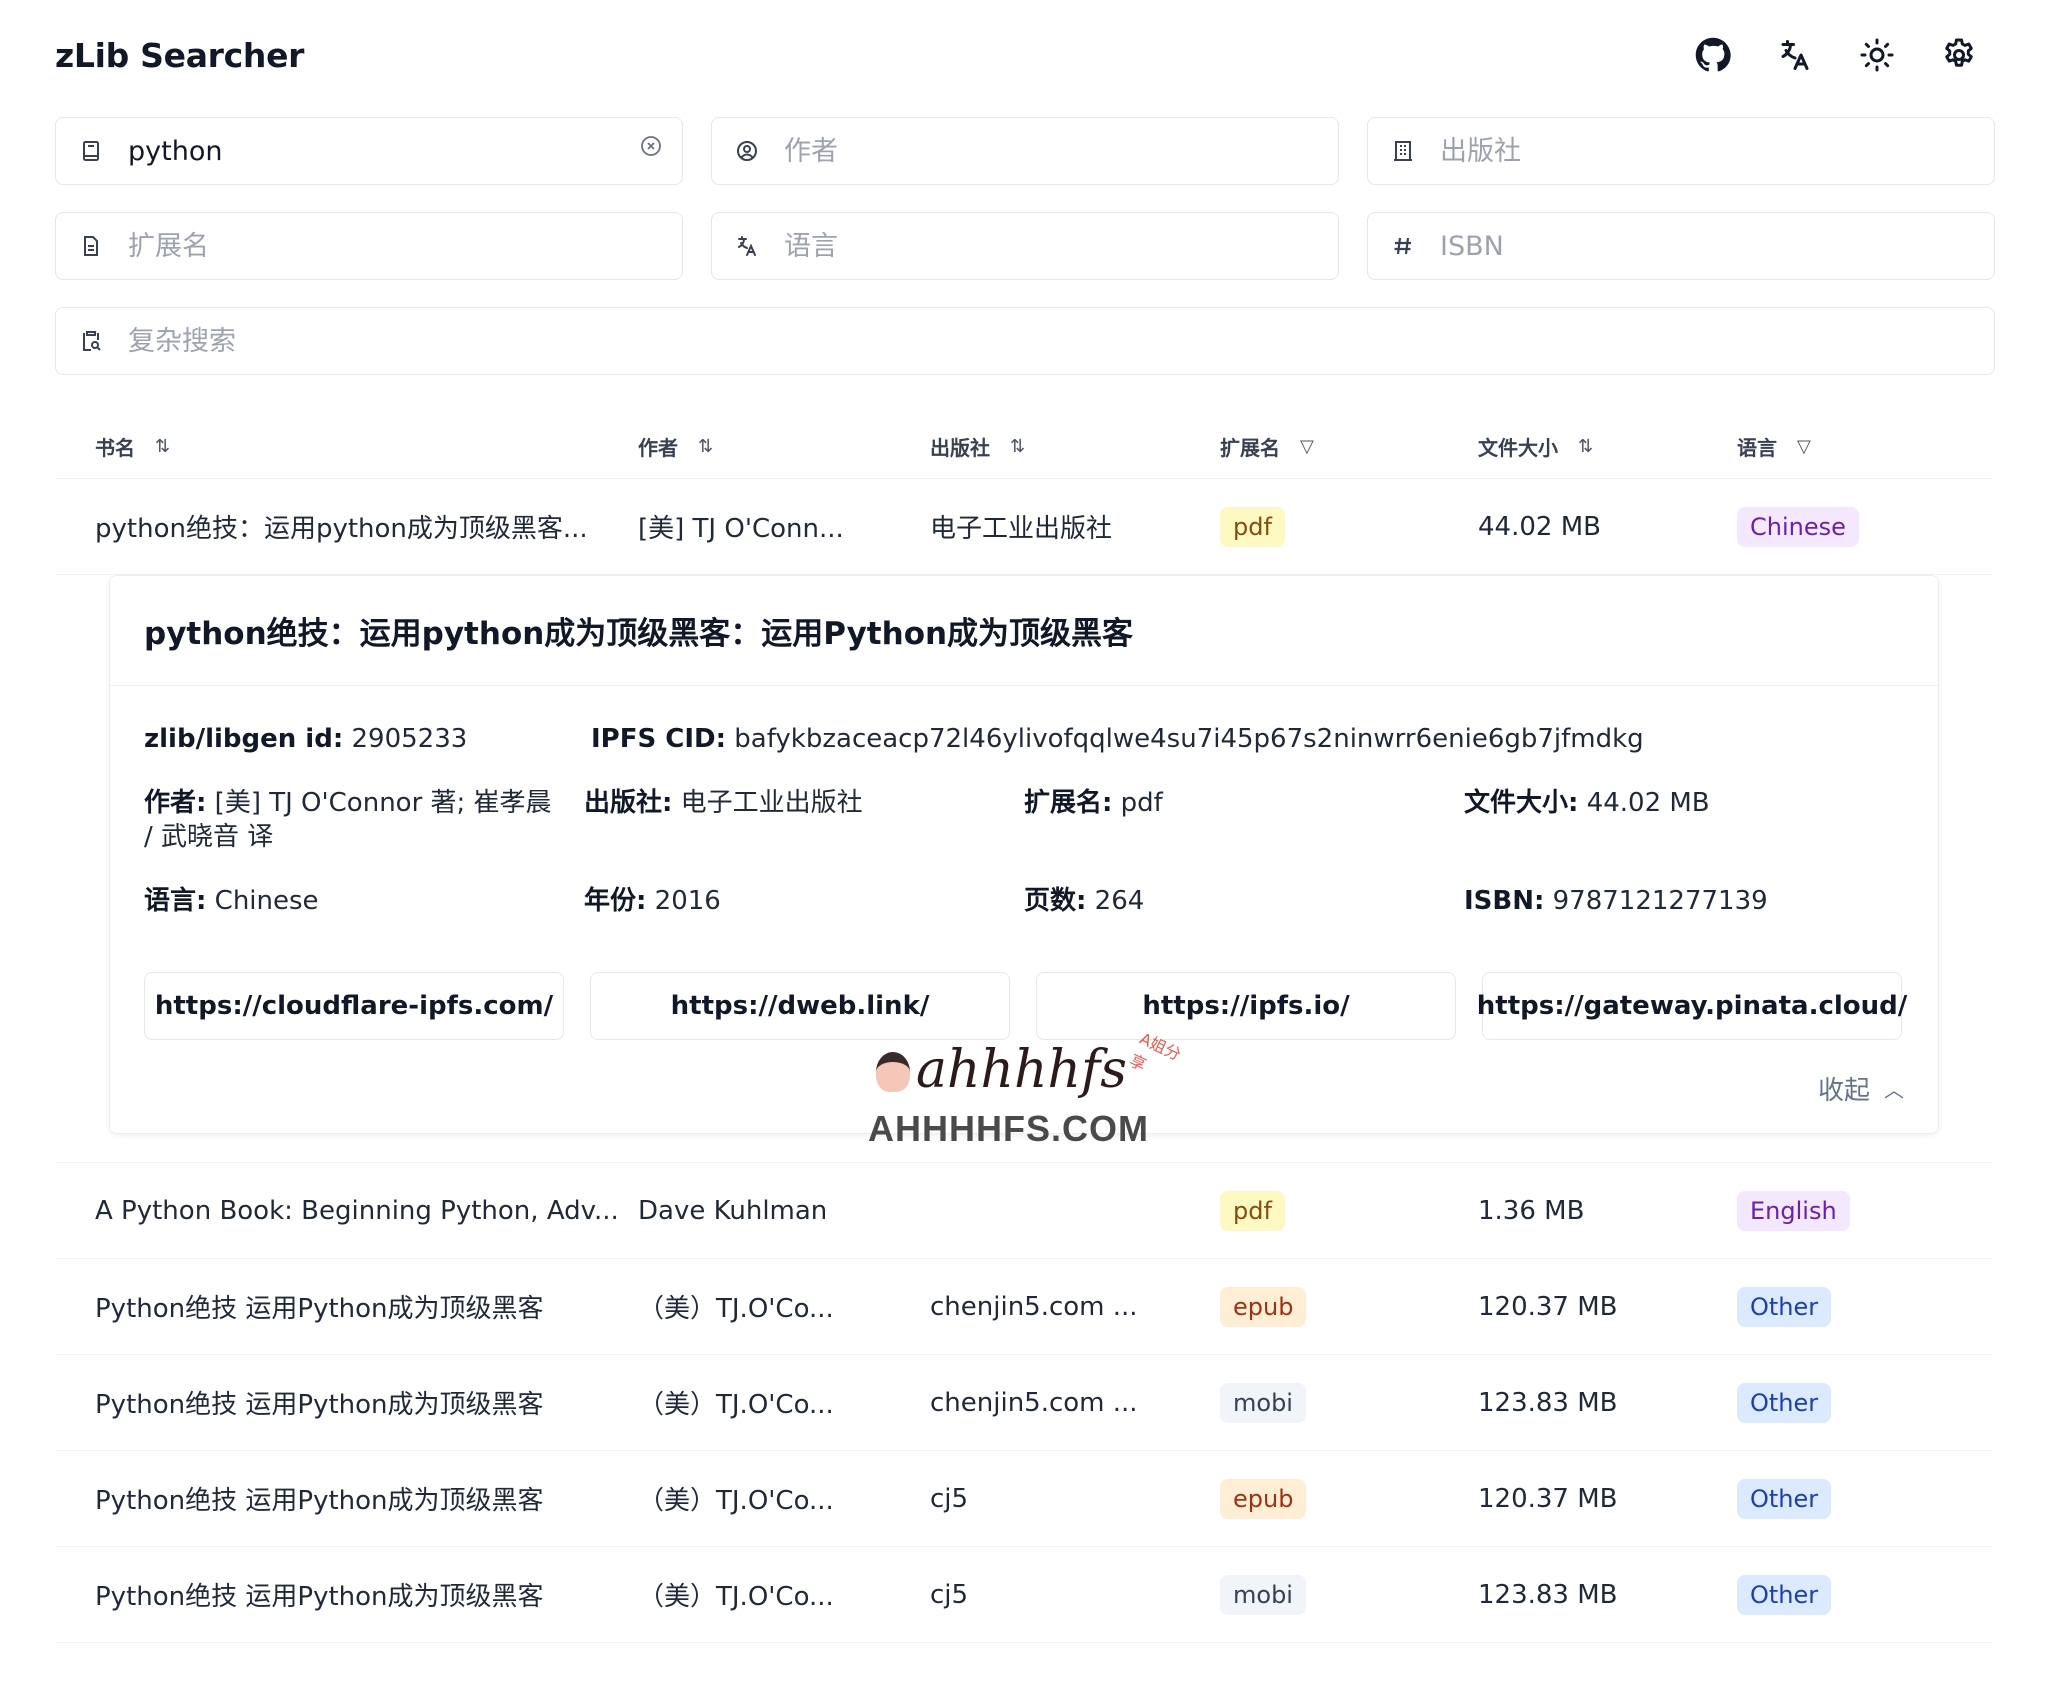  Describe the element at coordinates (1607, 446) in the screenshot. I see `header-size: 文件大小 ⇅` at that location.